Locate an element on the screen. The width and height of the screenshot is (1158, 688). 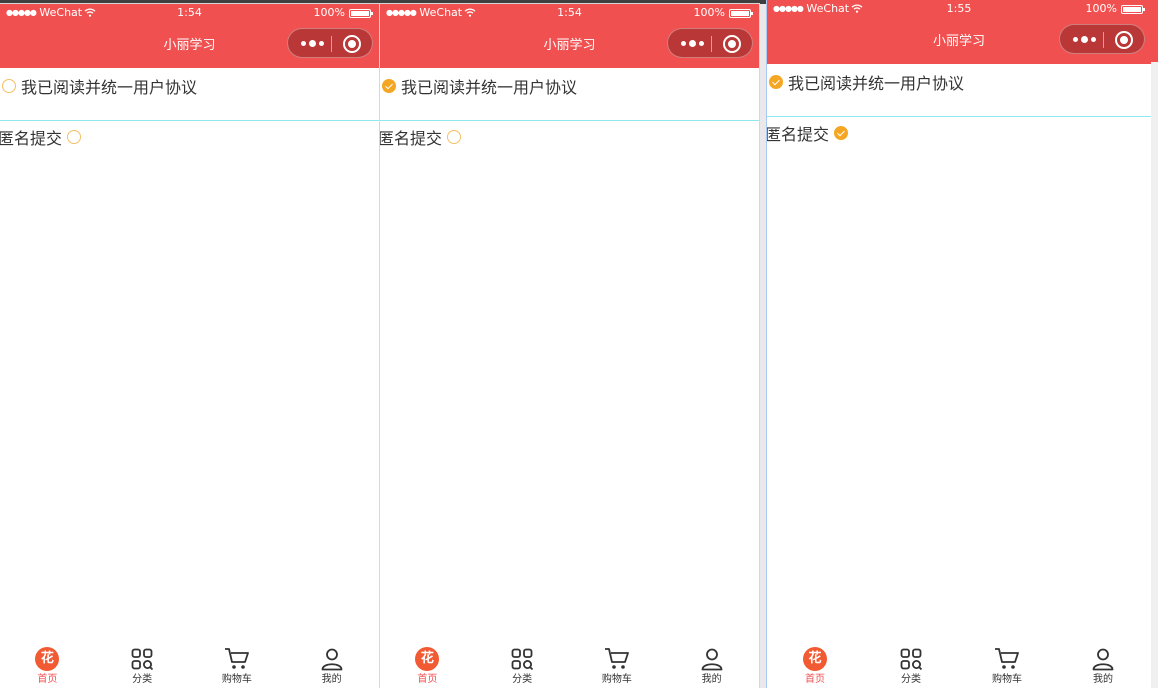
nav-header: ●●●●● WeChat 1:55 100% 小丽学习 is located at coordinates (959, 32).